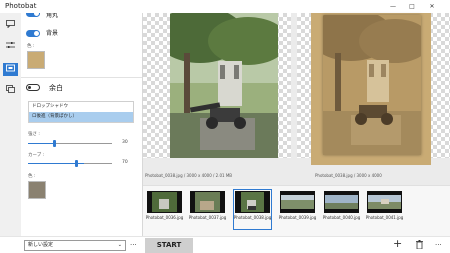 Image resolution: width=450 pixels, height=253 pixels. I want to click on blur-slider-thumb, so click(54, 143).